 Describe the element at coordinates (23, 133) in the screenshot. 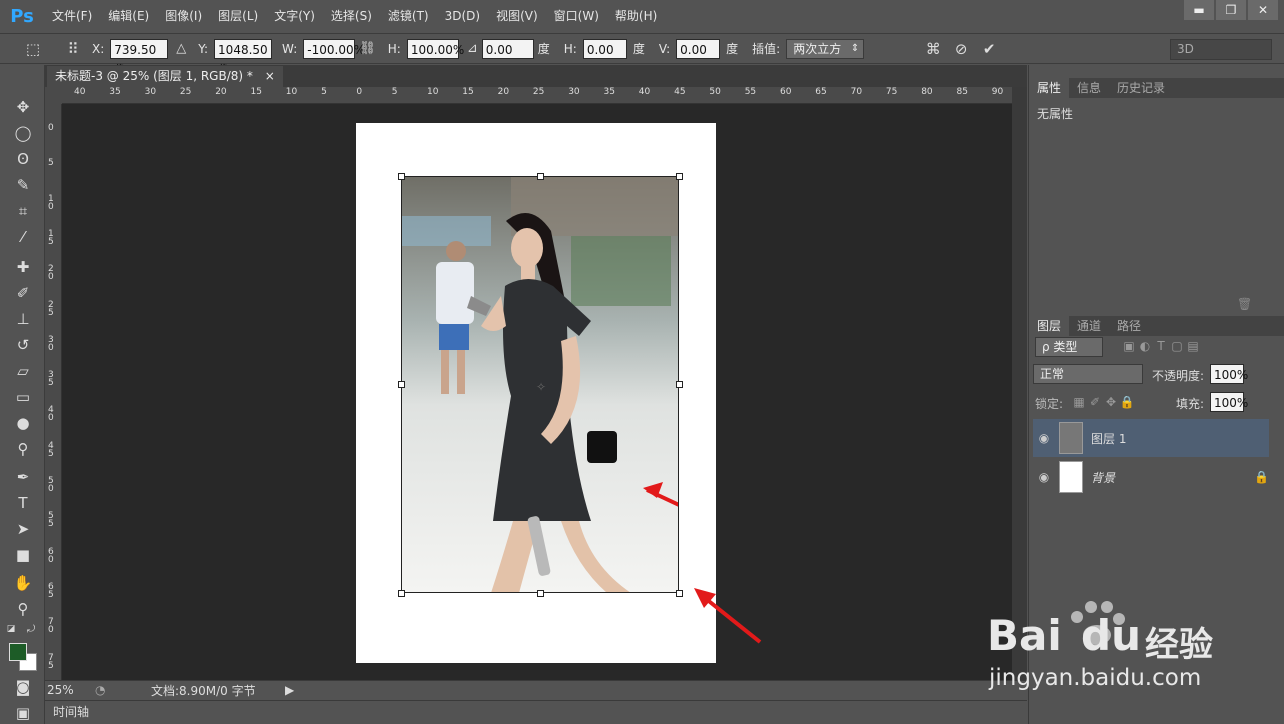

I see `ellipse-marquee-icon: ◯` at that location.